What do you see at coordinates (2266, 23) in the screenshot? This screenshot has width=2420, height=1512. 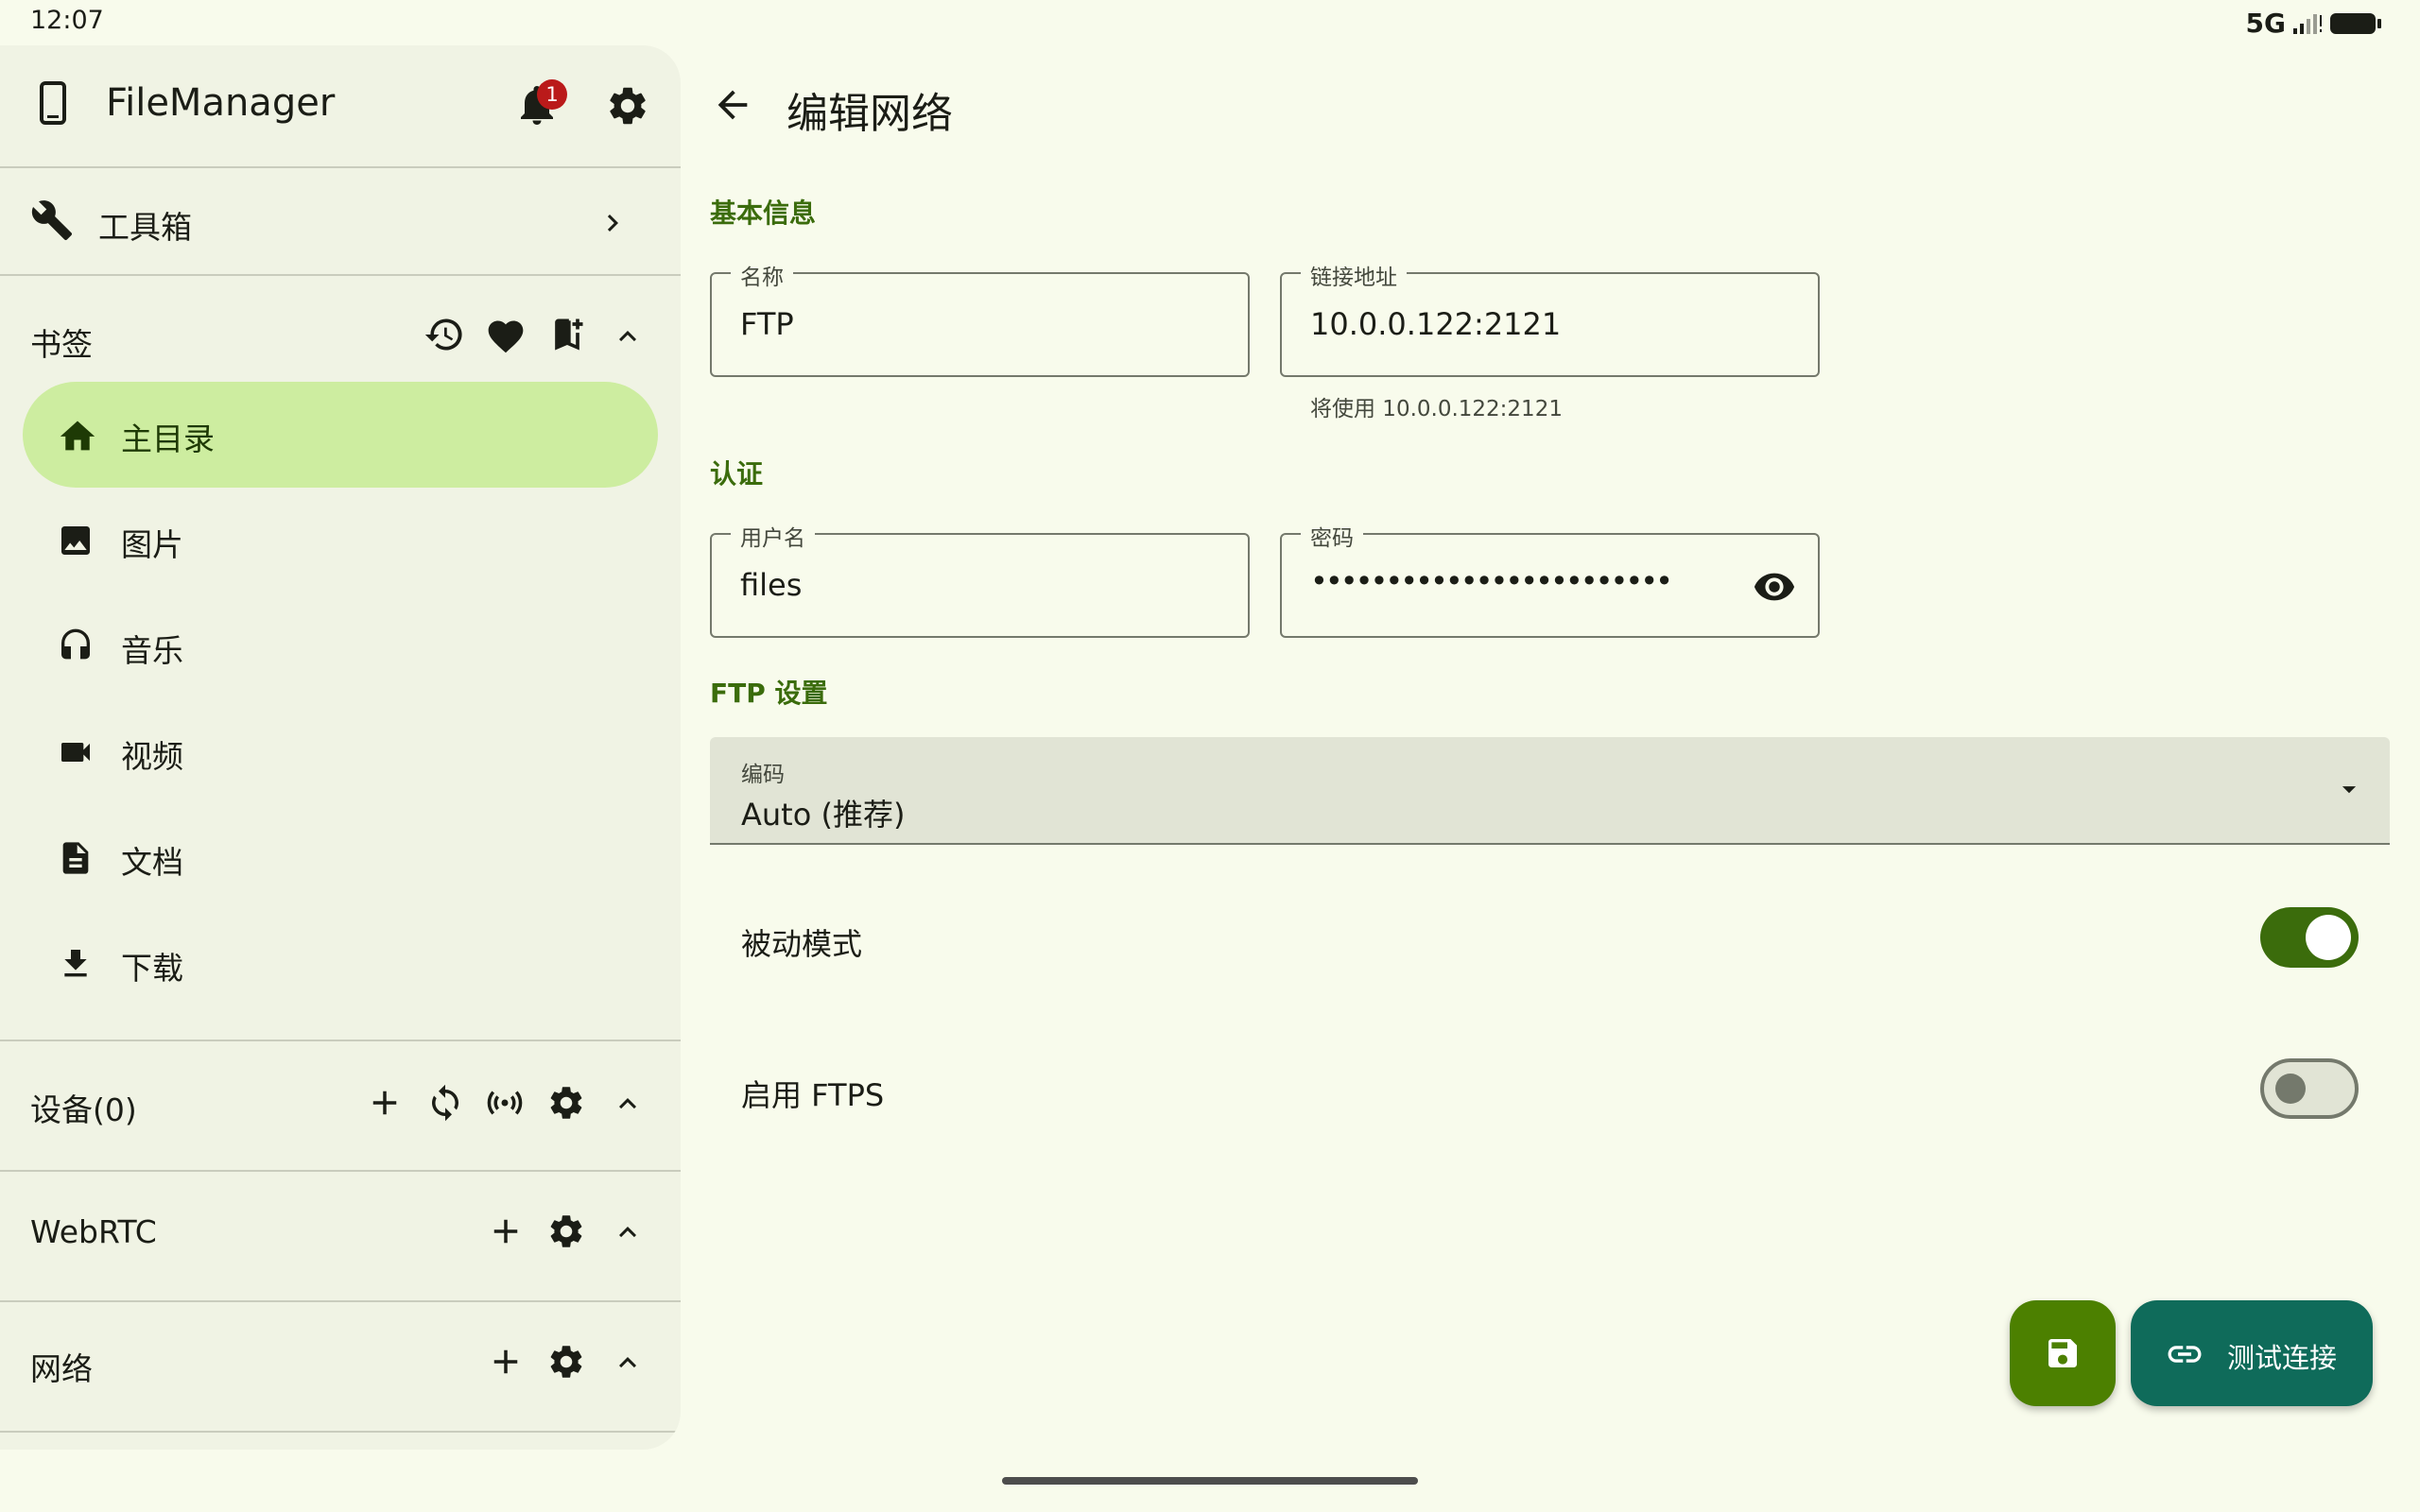 I see `network-type: 5G` at bounding box center [2266, 23].